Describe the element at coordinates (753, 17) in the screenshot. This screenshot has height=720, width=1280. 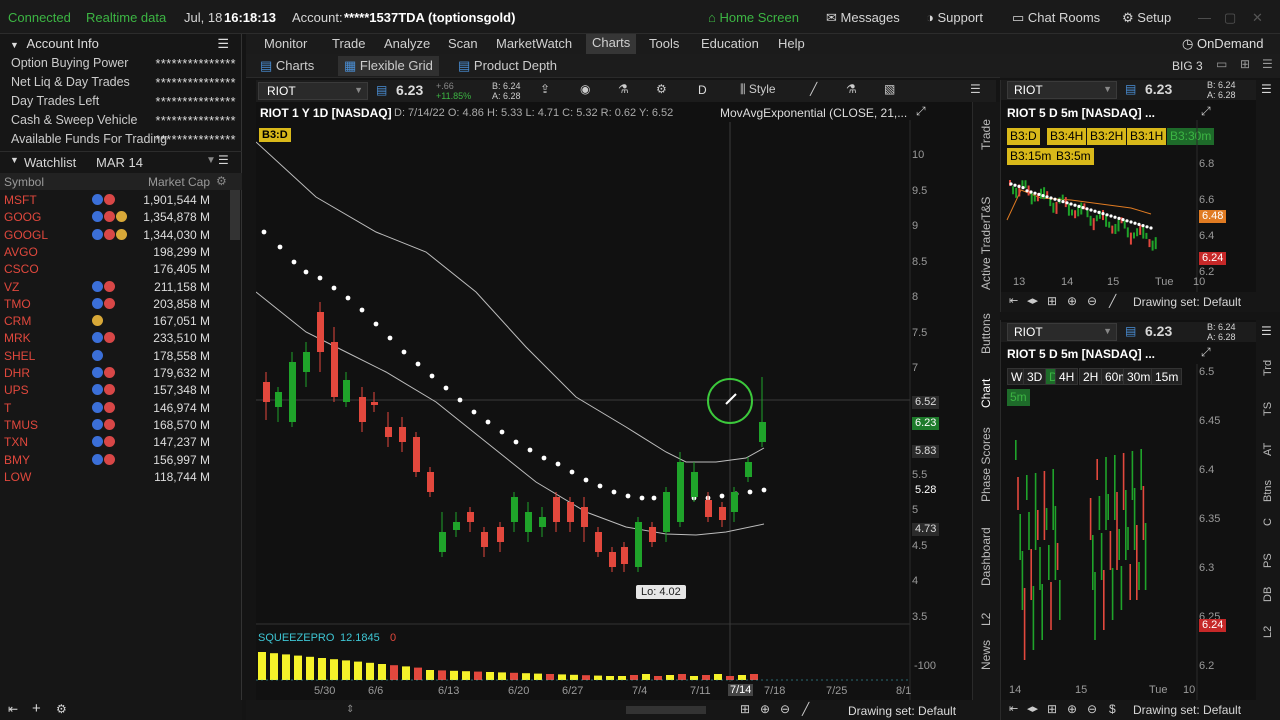
I see `home-screen-button: ⌂ Home Screen` at that location.